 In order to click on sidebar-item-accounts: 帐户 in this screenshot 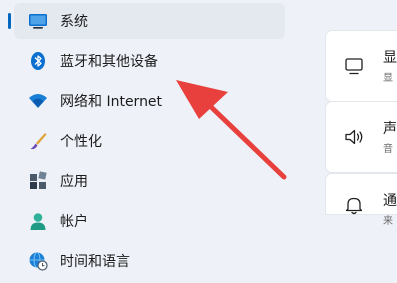, I will do `click(149, 221)`.